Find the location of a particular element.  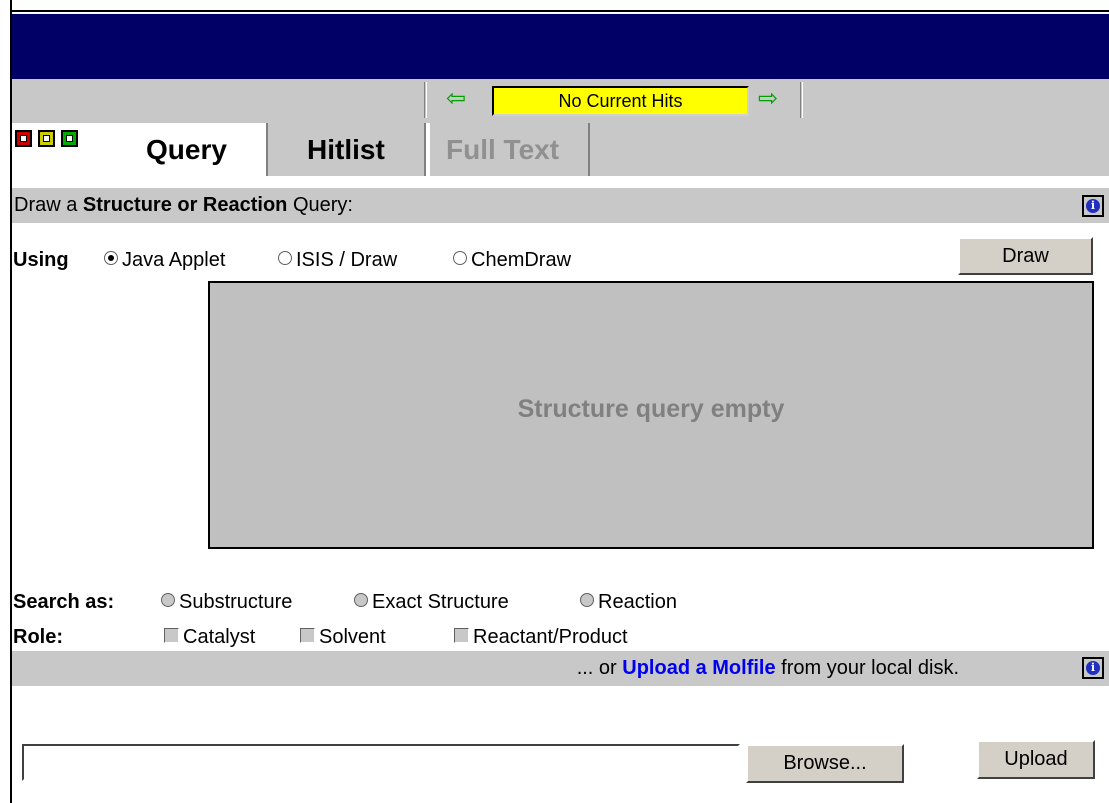

draw-button: Draw is located at coordinates (1025, 256).